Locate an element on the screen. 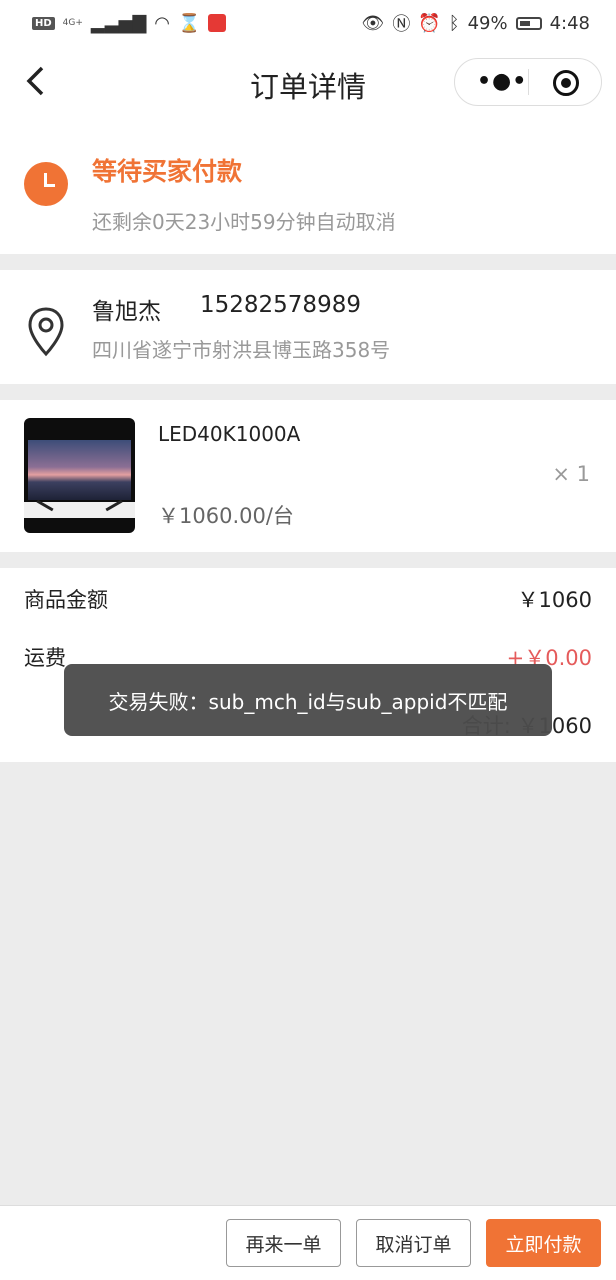 Image resolution: width=616 pixels, height=1280 pixels. toast-message: 交易失败：sub_mch_id与sub_appid不匹配 is located at coordinates (308, 701).